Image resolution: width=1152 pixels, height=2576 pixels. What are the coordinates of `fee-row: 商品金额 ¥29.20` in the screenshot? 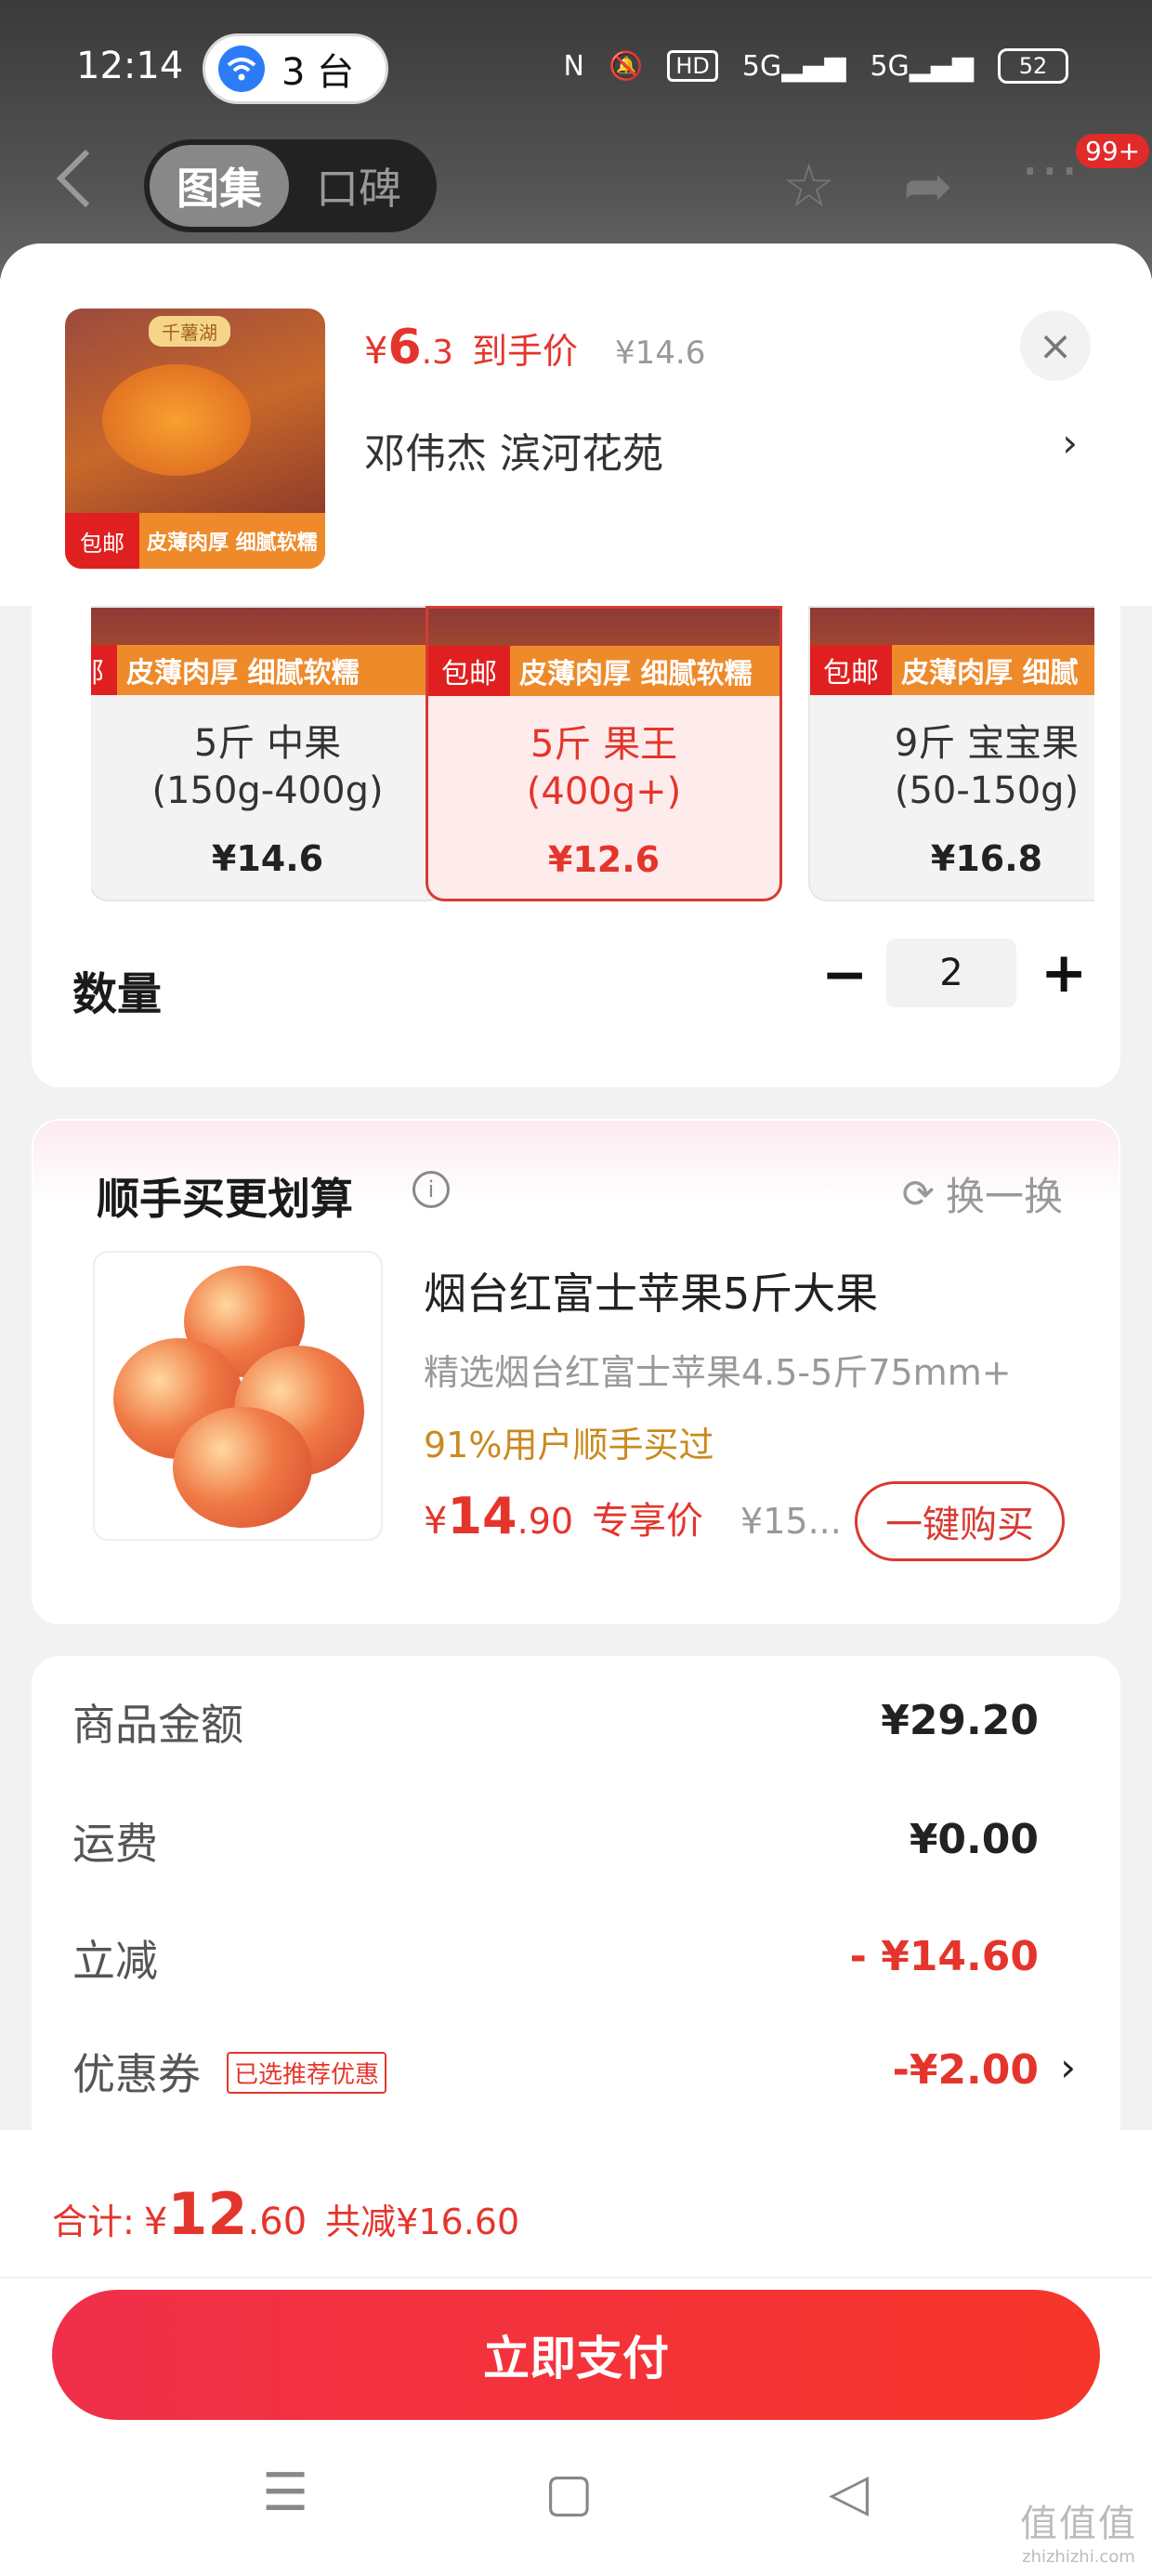 It's located at (574, 1728).